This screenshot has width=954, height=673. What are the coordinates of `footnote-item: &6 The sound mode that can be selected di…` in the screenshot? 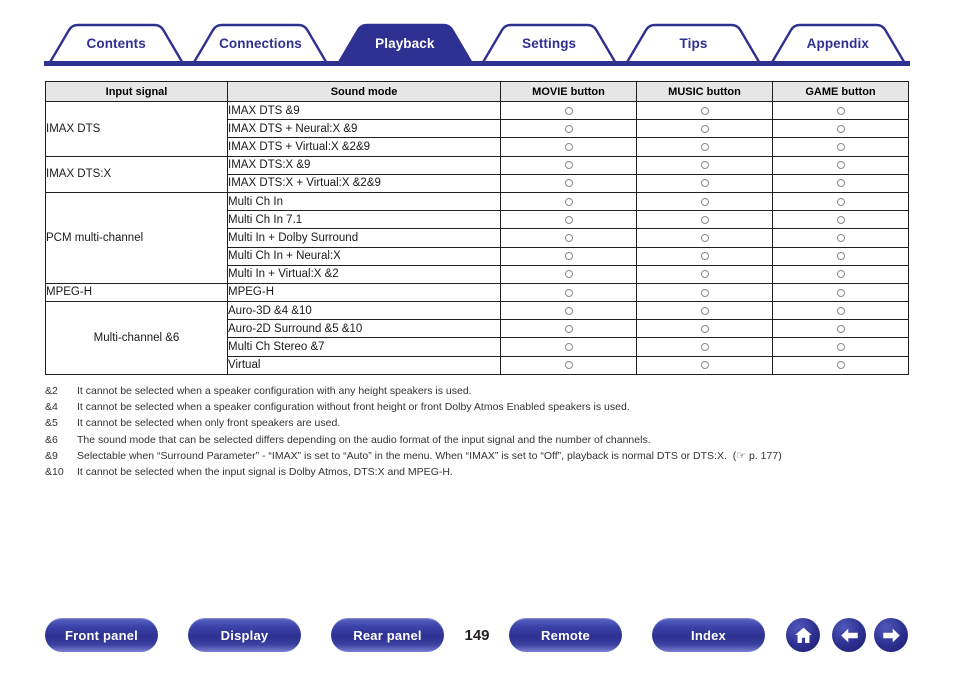 It's located at (485, 440).